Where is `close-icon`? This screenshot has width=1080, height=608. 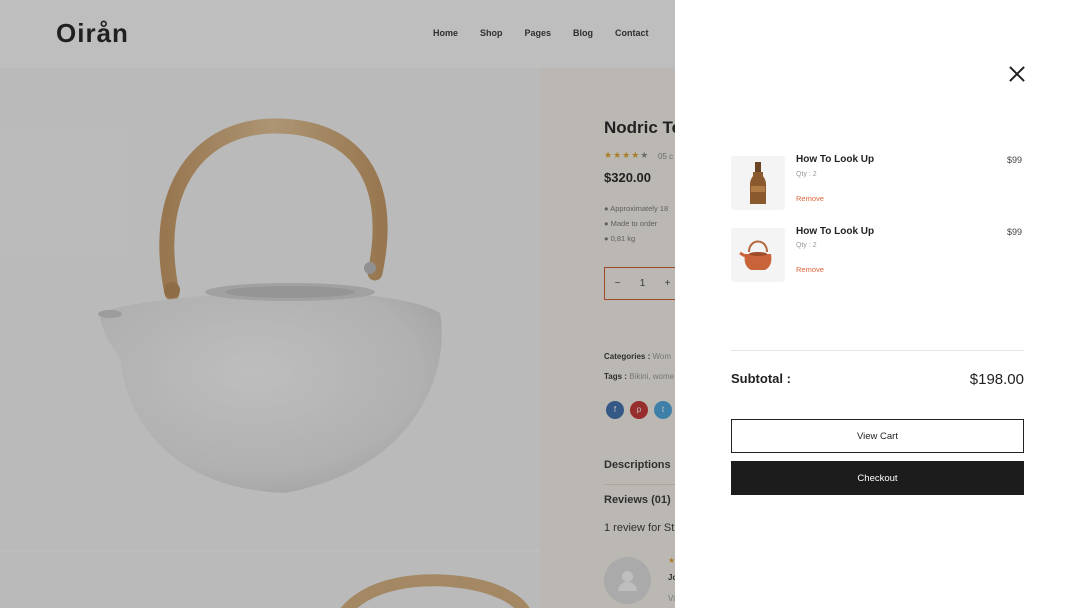 close-icon is located at coordinates (1017, 75).